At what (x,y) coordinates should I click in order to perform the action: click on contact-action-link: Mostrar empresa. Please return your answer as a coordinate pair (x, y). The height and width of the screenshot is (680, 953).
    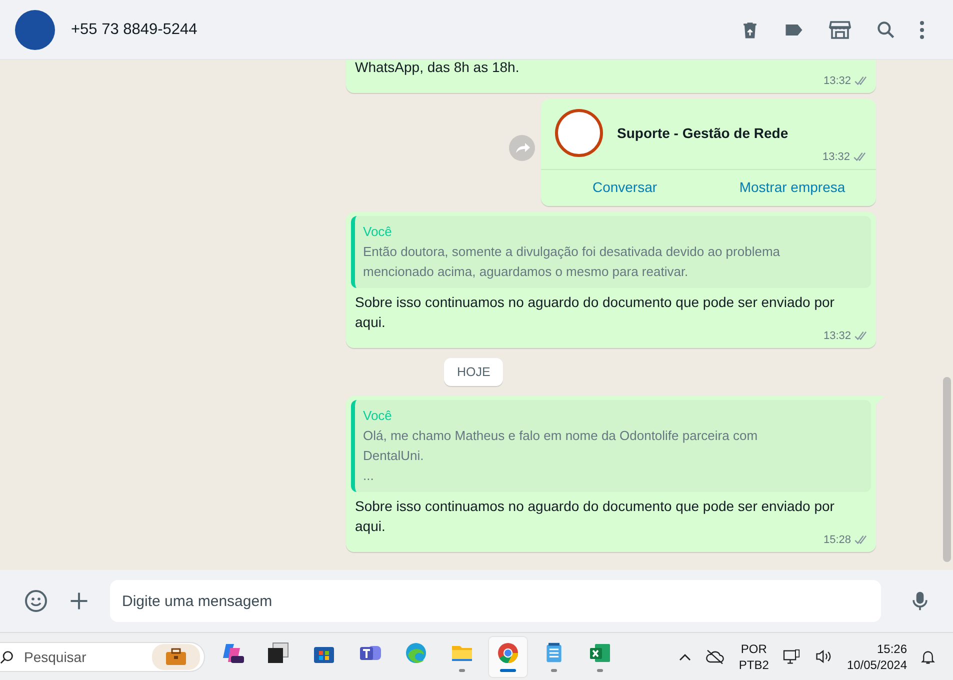
    Looking at the image, I should click on (792, 188).